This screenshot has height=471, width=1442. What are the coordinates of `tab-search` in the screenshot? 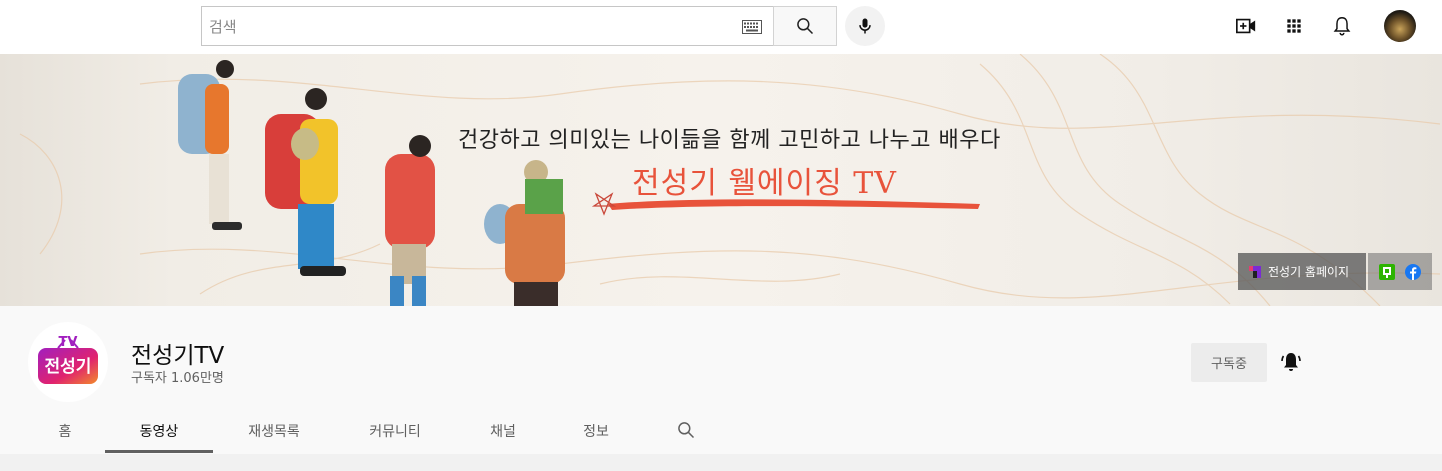 It's located at (686, 433).